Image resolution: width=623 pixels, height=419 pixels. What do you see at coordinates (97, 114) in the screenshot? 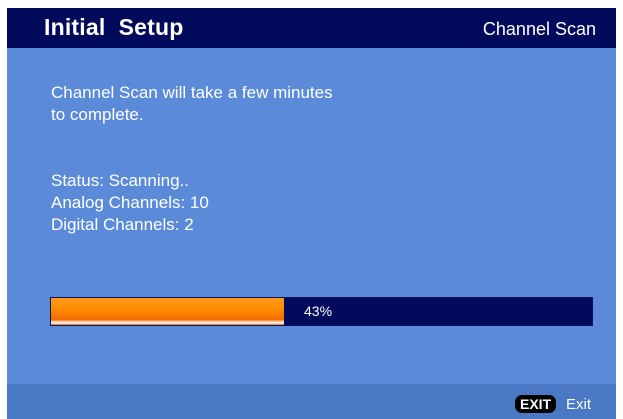
I see `scan-message-line-2: to complete.` at bounding box center [97, 114].